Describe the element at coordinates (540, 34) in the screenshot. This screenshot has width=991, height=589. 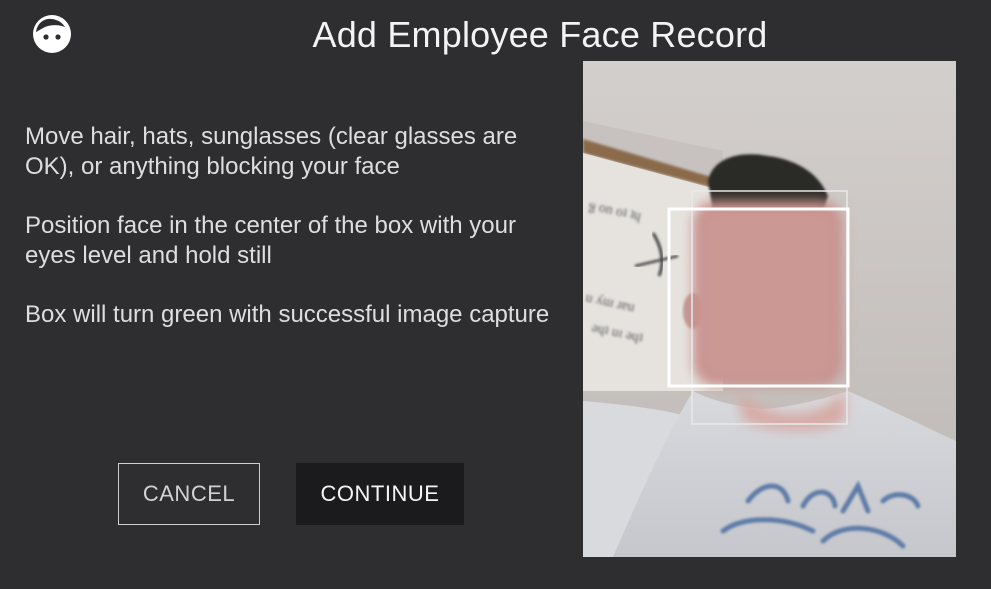
I see `page-title: Add Employee Face Record` at that location.